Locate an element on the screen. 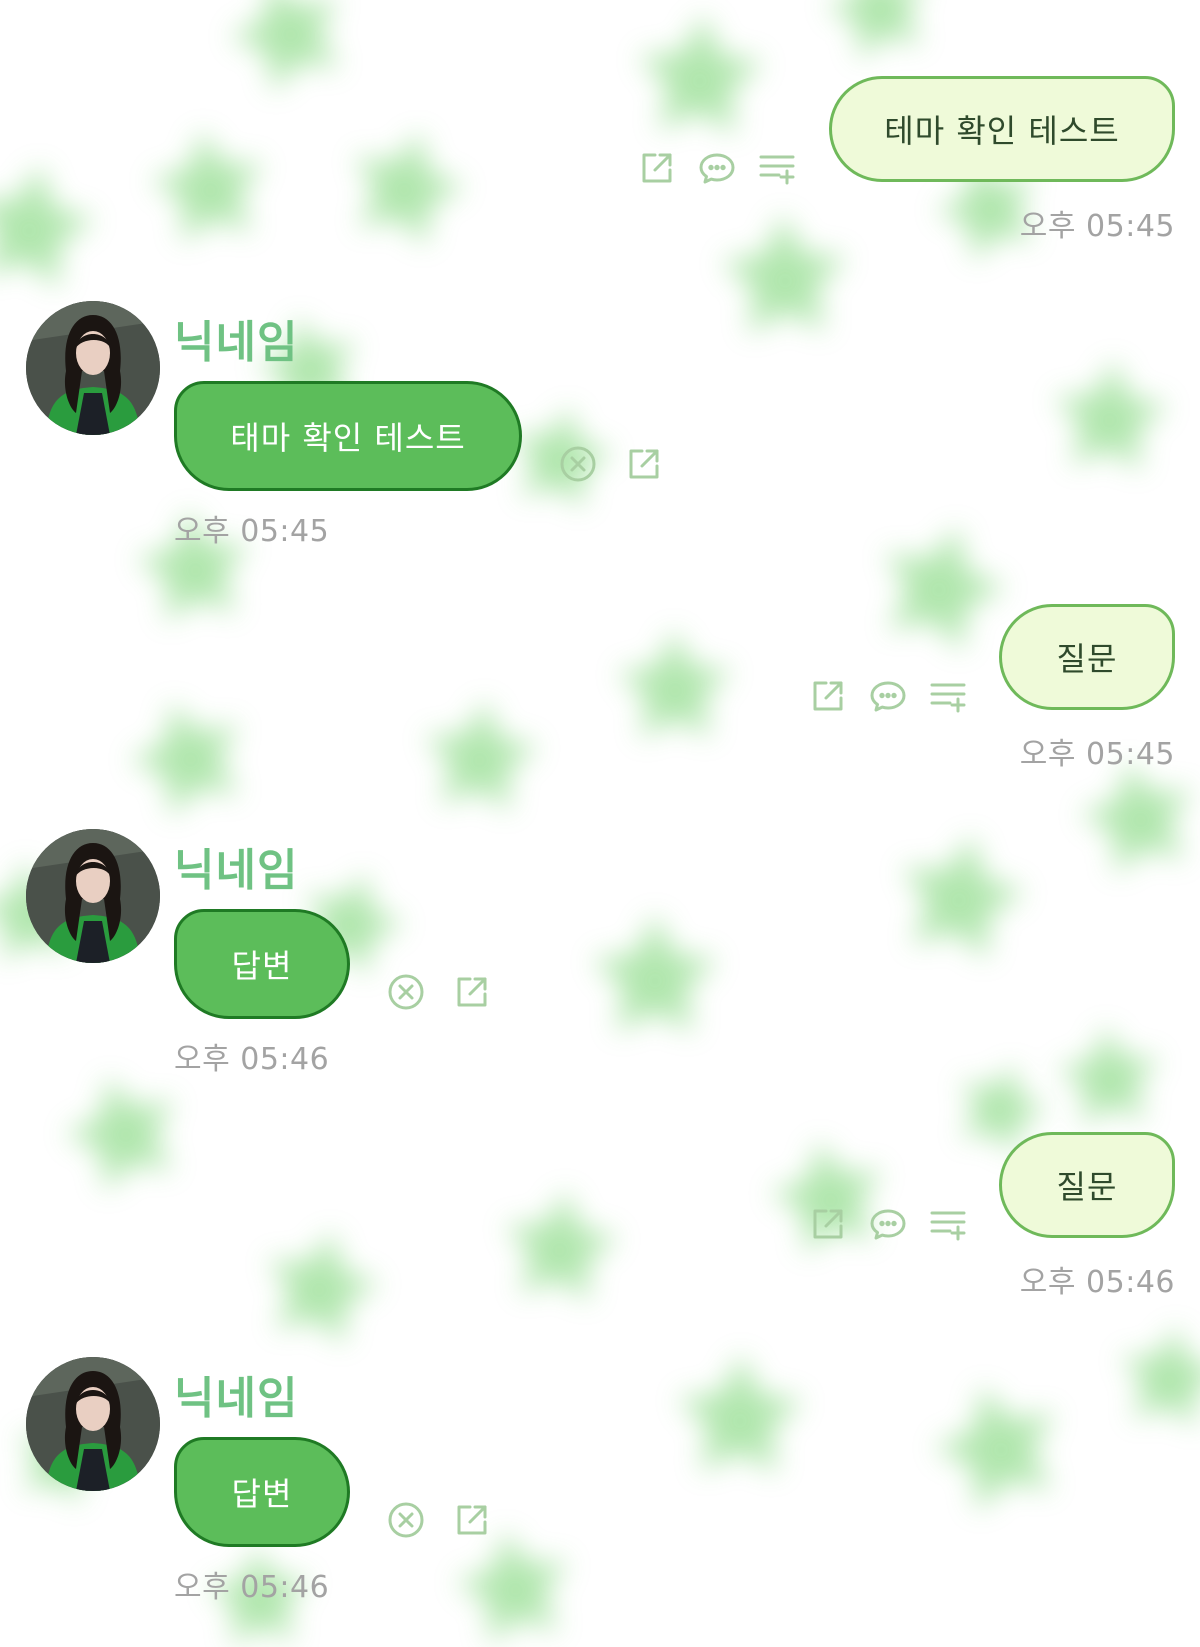  delete-icon is located at coordinates (406, 1520).